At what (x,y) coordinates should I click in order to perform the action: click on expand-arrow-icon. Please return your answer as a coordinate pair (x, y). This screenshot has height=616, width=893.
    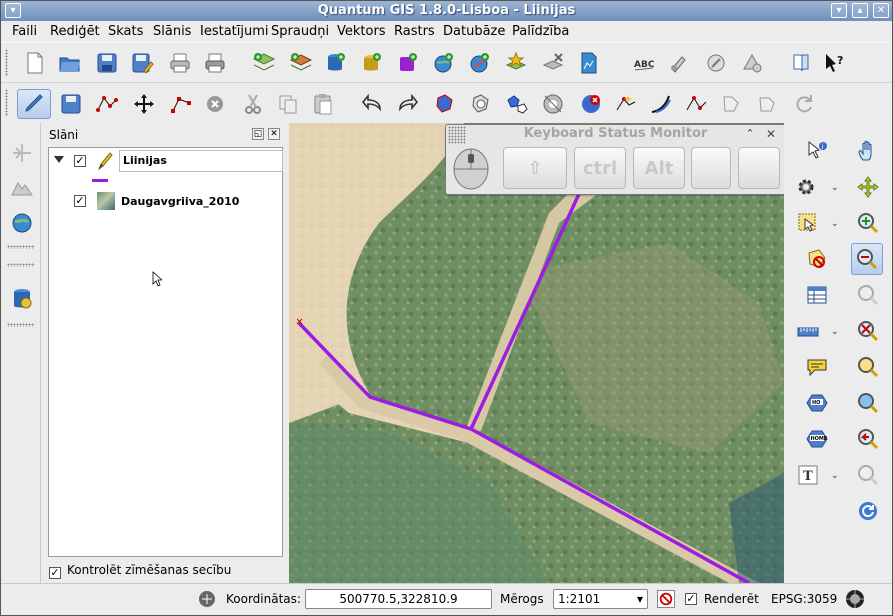
    Looking at the image, I should click on (59, 159).